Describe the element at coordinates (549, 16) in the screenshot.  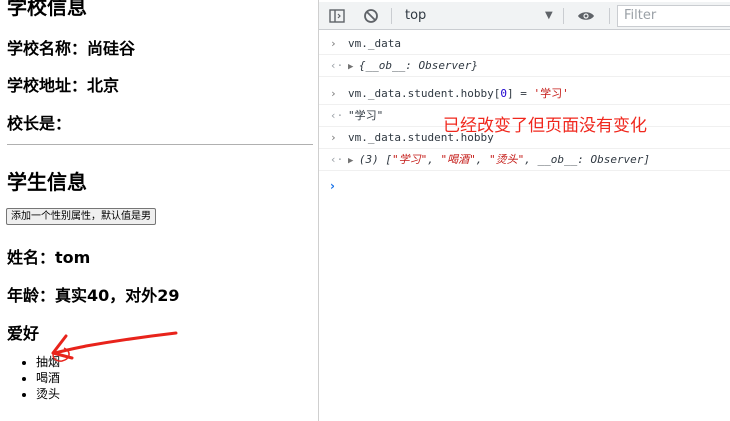
I see `chevron-down-icon: ▼` at that location.